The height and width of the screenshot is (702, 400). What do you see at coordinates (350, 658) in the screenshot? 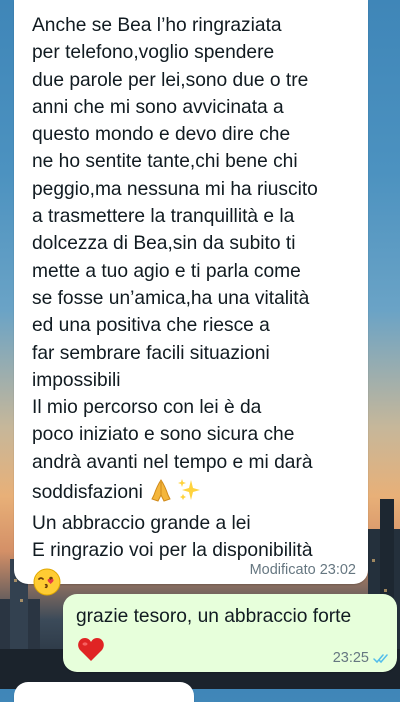
I see `outgoing-message-time: 23:25` at bounding box center [350, 658].